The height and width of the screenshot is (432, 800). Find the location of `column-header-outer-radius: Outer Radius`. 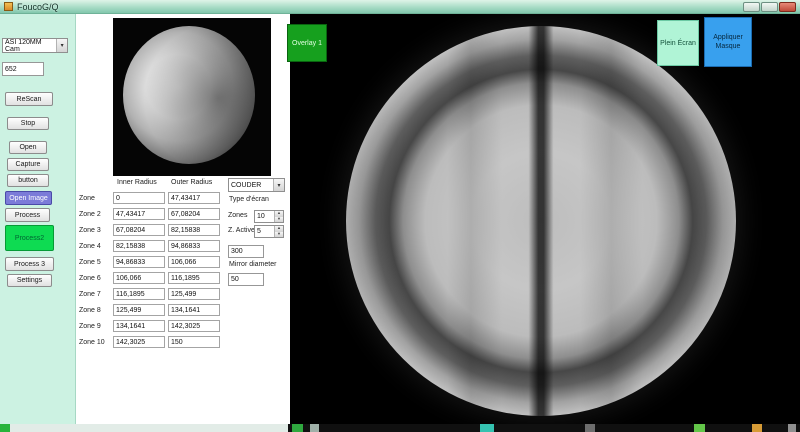

column-header-outer-radius: Outer Radius is located at coordinates (192, 182).